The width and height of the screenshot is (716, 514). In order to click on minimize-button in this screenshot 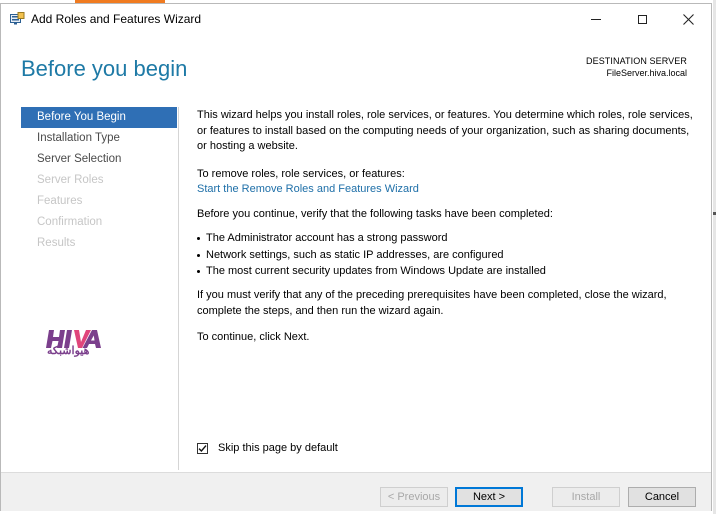, I will do `click(596, 19)`.